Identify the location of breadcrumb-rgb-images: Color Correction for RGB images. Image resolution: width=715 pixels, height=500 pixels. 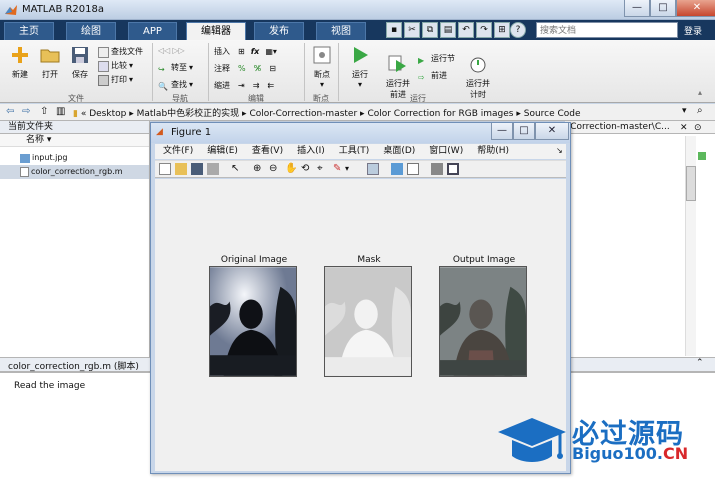
(440, 114).